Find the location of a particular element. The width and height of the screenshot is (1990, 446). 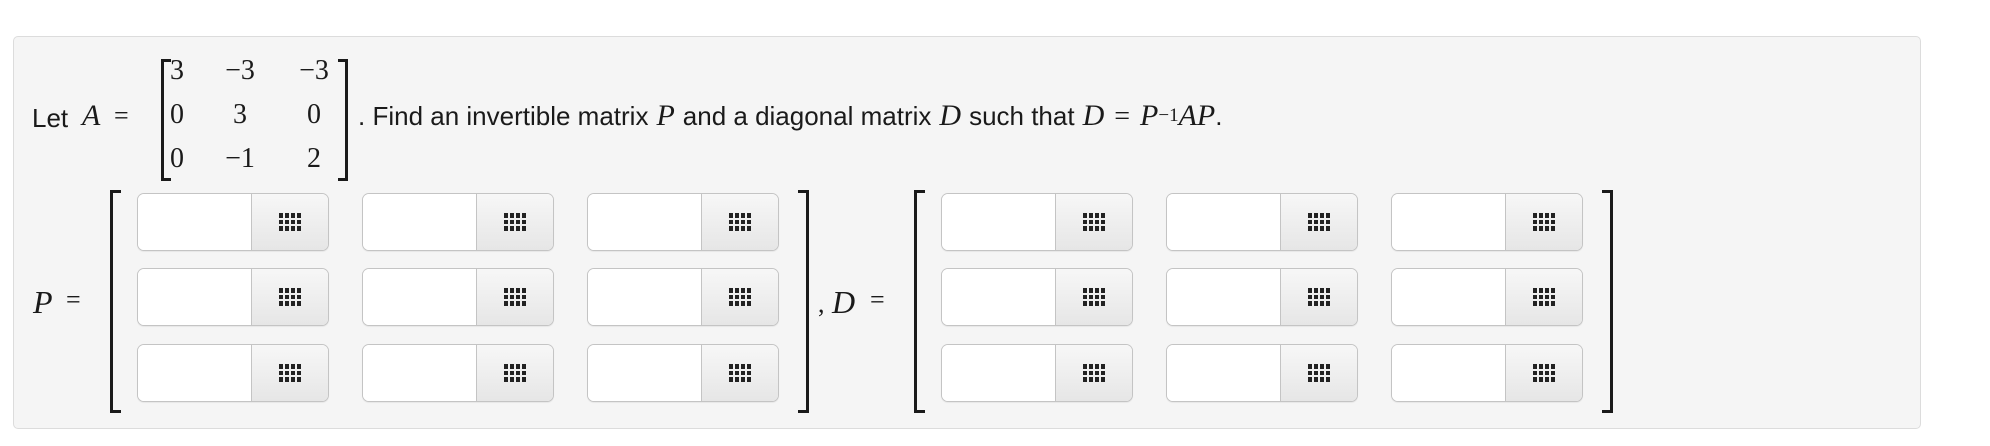

equation-exponent: −1 is located at coordinates (1168, 115).